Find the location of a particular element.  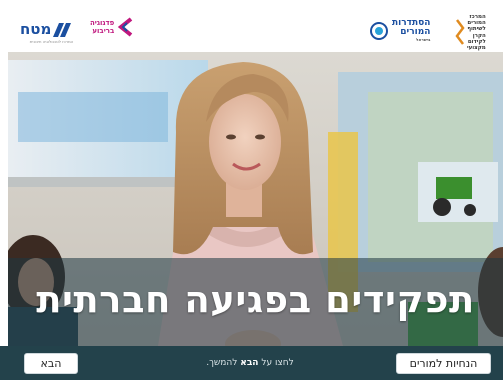

matach-logo: מטח המרכז לטכנולוגיה חינוכית is located at coordinates (46, 33).